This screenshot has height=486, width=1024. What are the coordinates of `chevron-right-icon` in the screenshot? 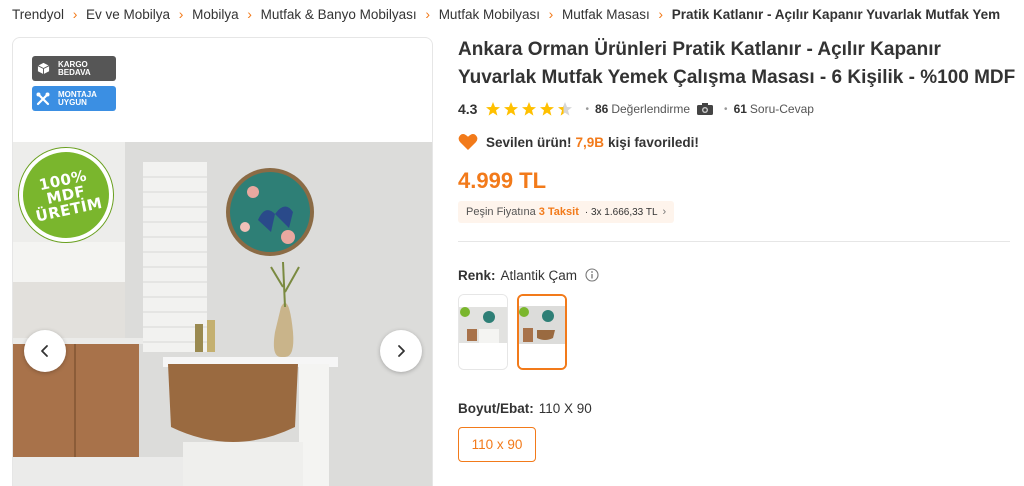 It's located at (401, 351).